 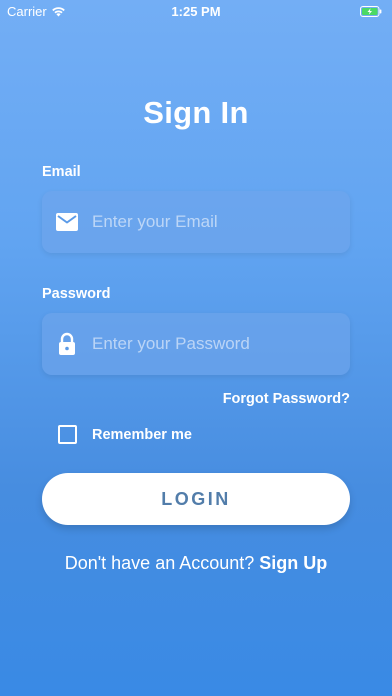 I want to click on password-input, so click(x=212, y=344).